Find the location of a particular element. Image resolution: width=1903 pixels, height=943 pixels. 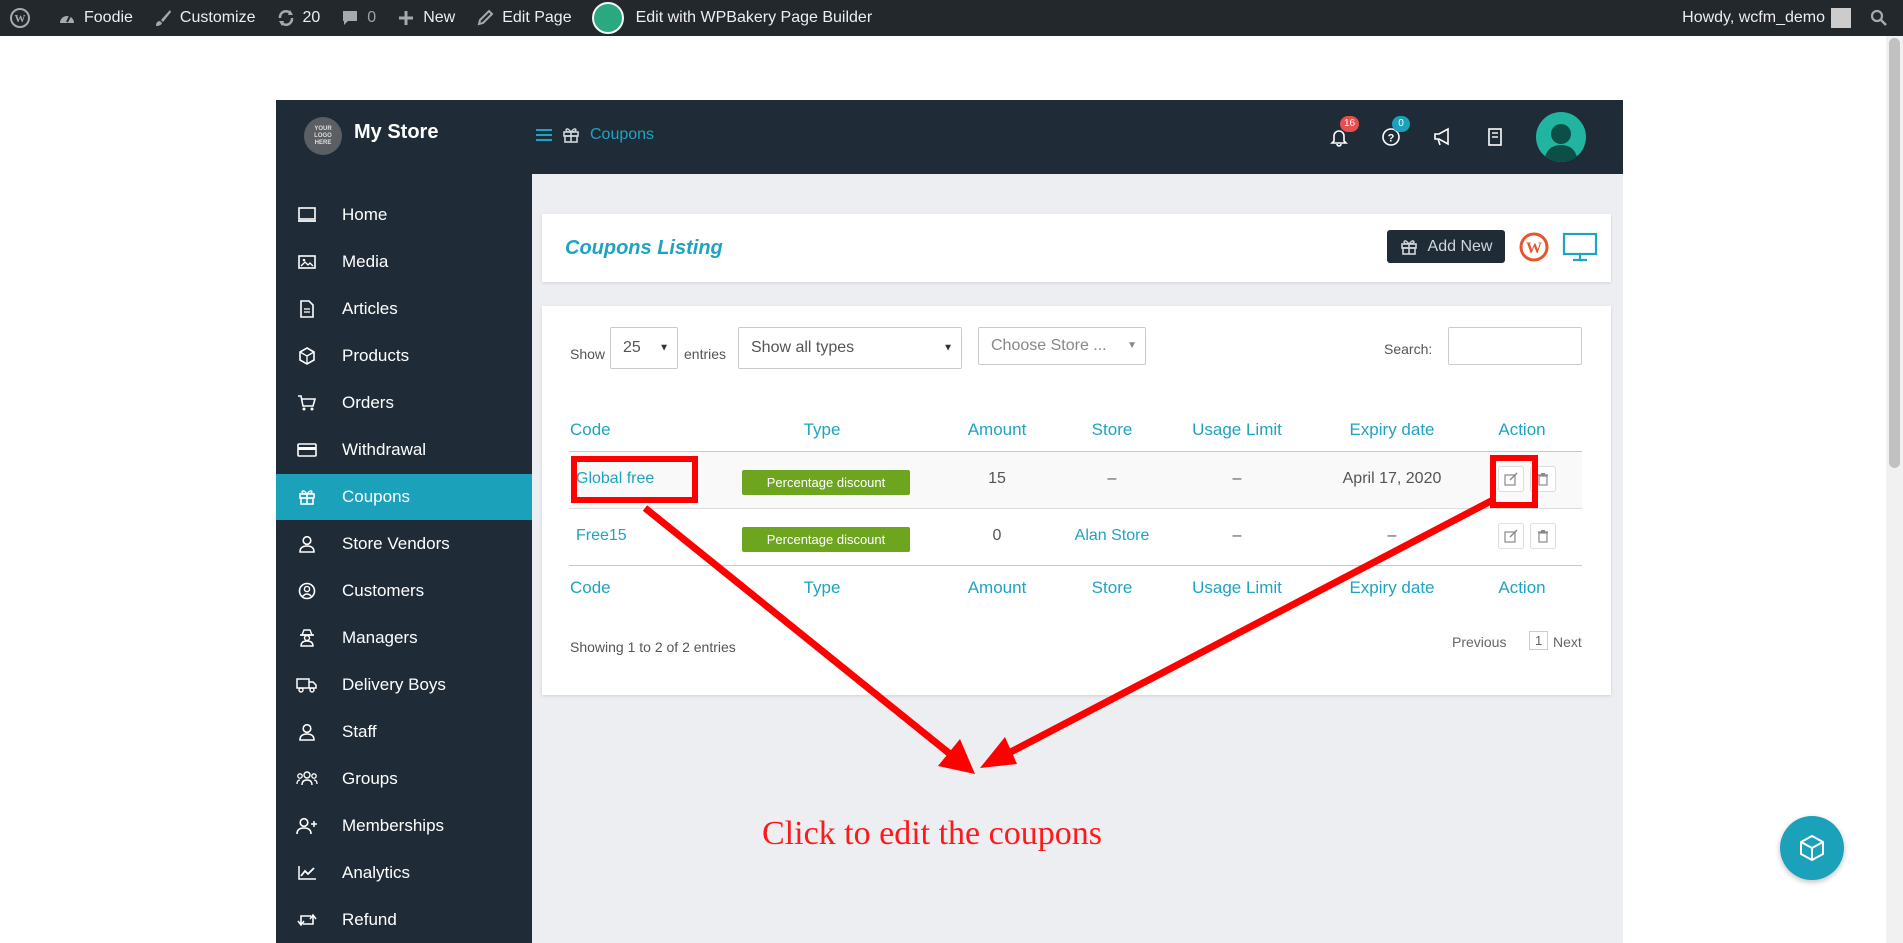

annotation-arrows is located at coordinates (1068, 635).